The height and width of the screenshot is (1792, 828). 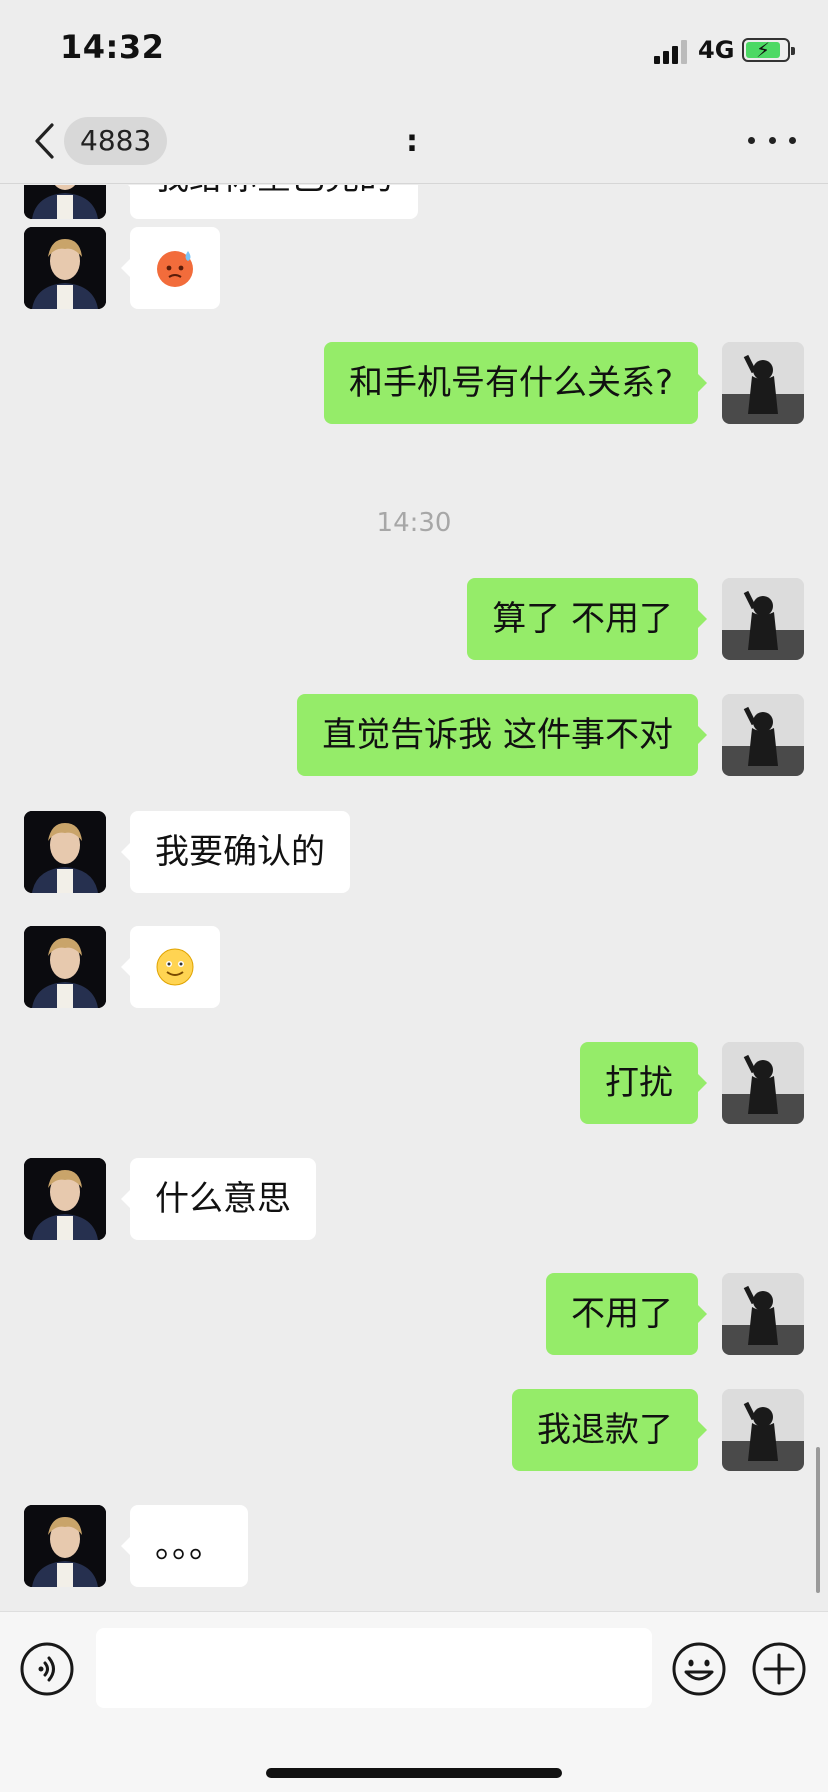 What do you see at coordinates (374, 1668) in the screenshot?
I see `message-input` at bounding box center [374, 1668].